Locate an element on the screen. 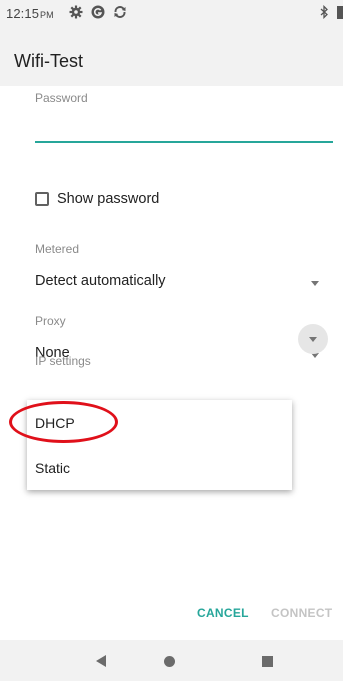 Image resolution: width=343 pixels, height=681 pixels. status-system-icons is located at coordinates (331, 12).